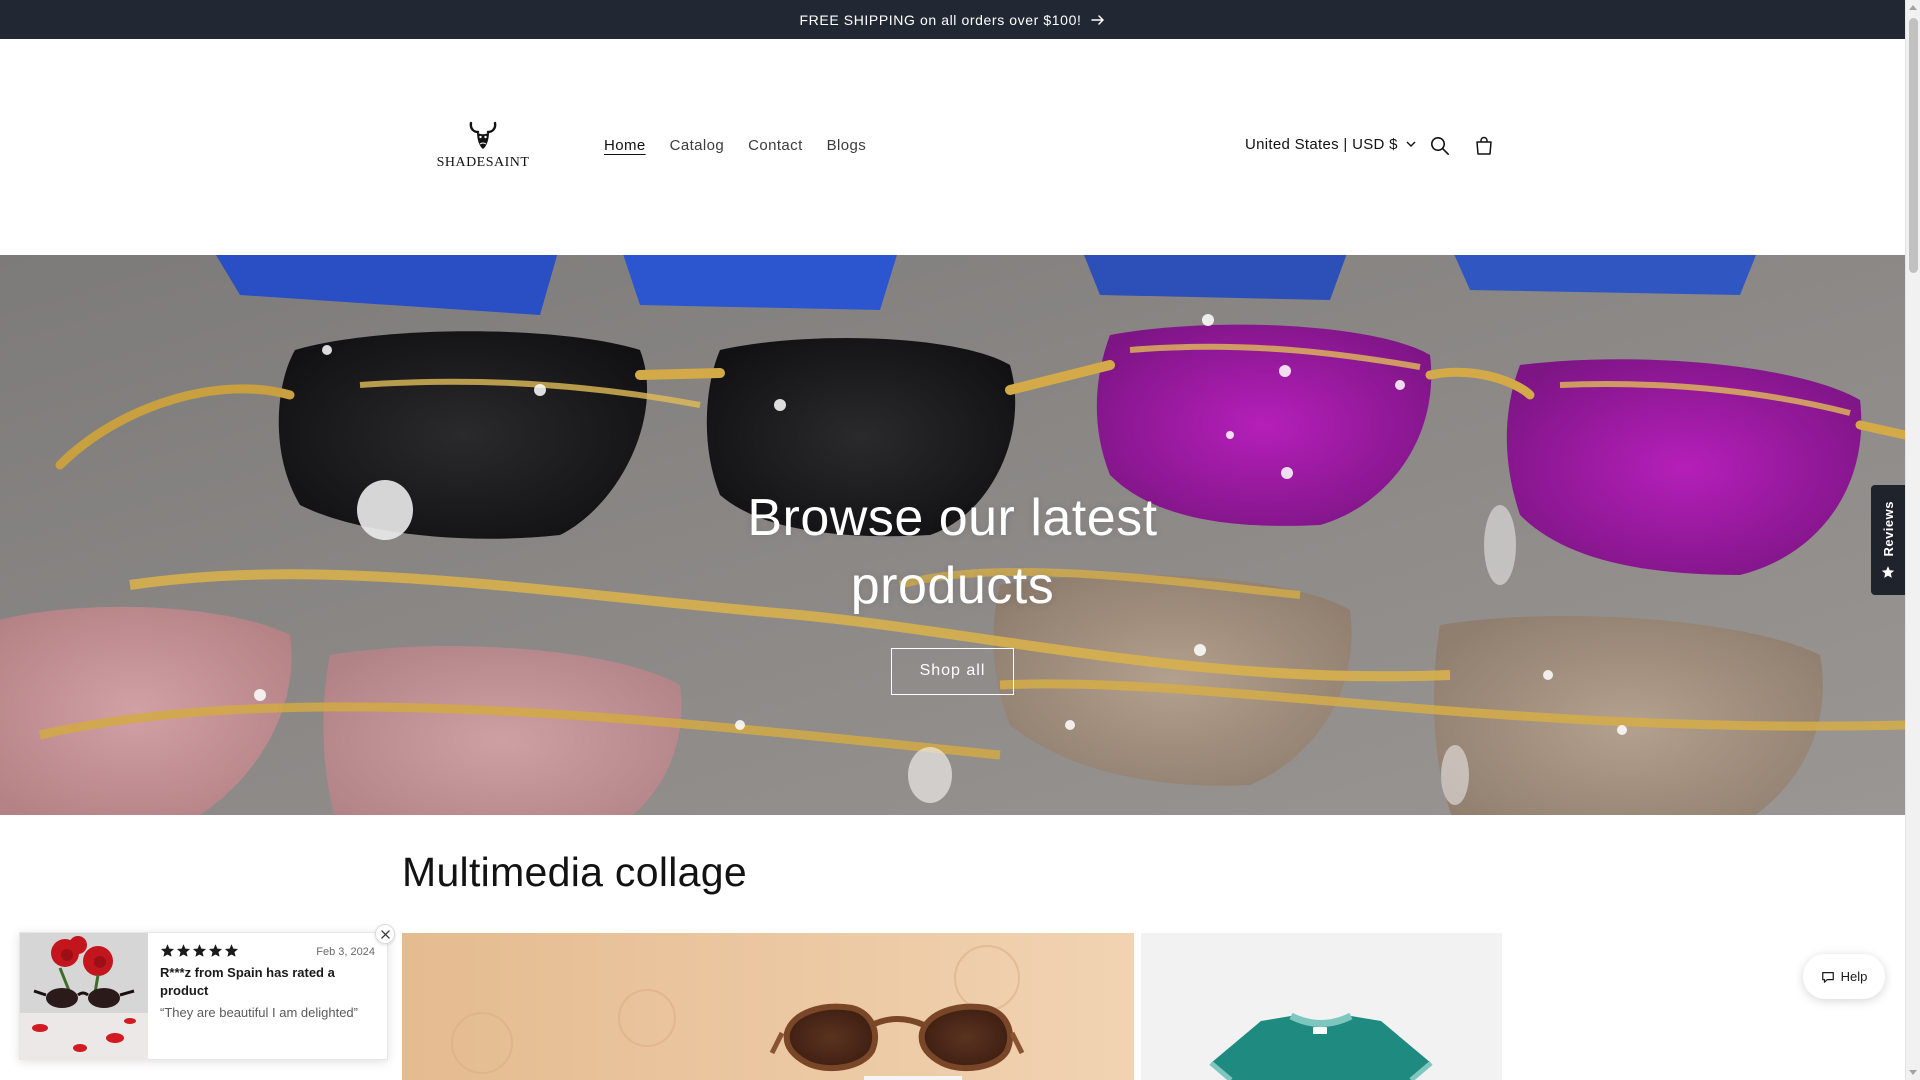 The width and height of the screenshot is (1920, 1080). What do you see at coordinates (1912, 540) in the screenshot?
I see `page-scrollbar` at bounding box center [1912, 540].